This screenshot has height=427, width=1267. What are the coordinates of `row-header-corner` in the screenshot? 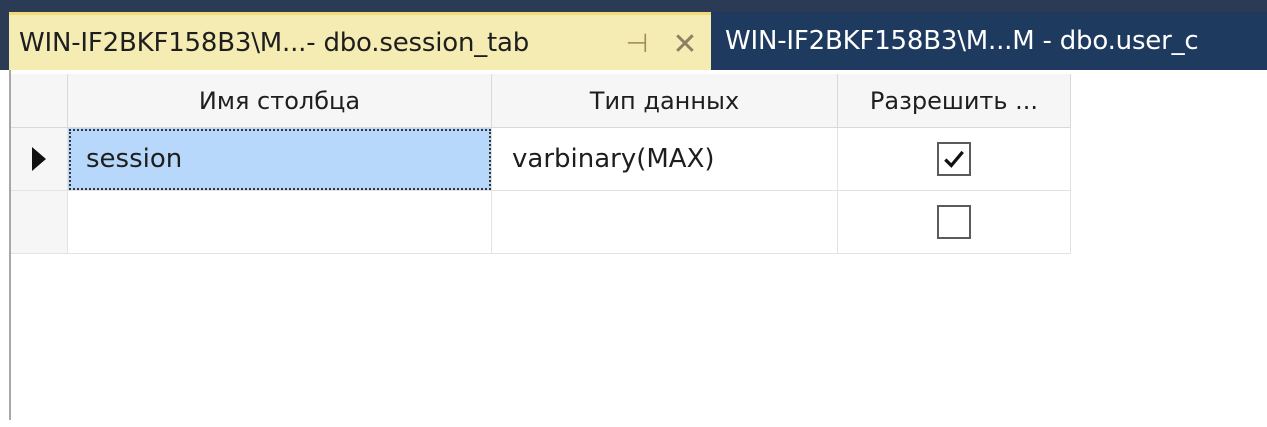 It's located at (39, 101).